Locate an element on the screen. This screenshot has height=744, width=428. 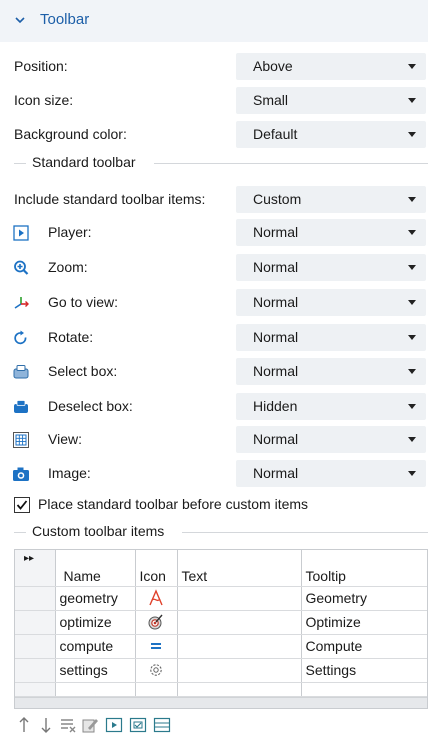
checkbox-icon is located at coordinates (138, 725).